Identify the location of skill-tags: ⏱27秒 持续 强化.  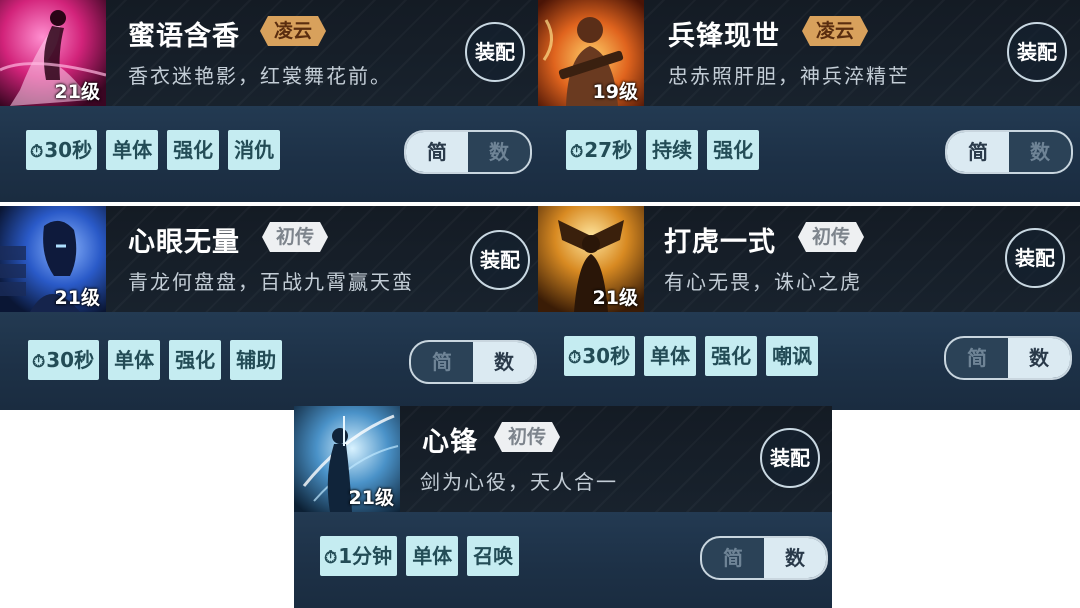
(663, 150).